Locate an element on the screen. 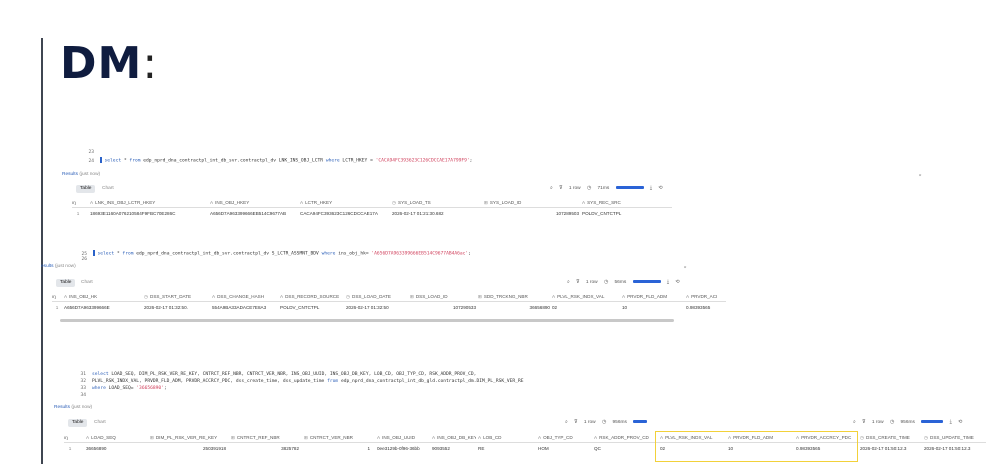 Image resolution: width=999 pixels, height=464 pixels. column-header: ⊞ DIM_PL_RSK_VER_RE_KEY is located at coordinates (188, 438).